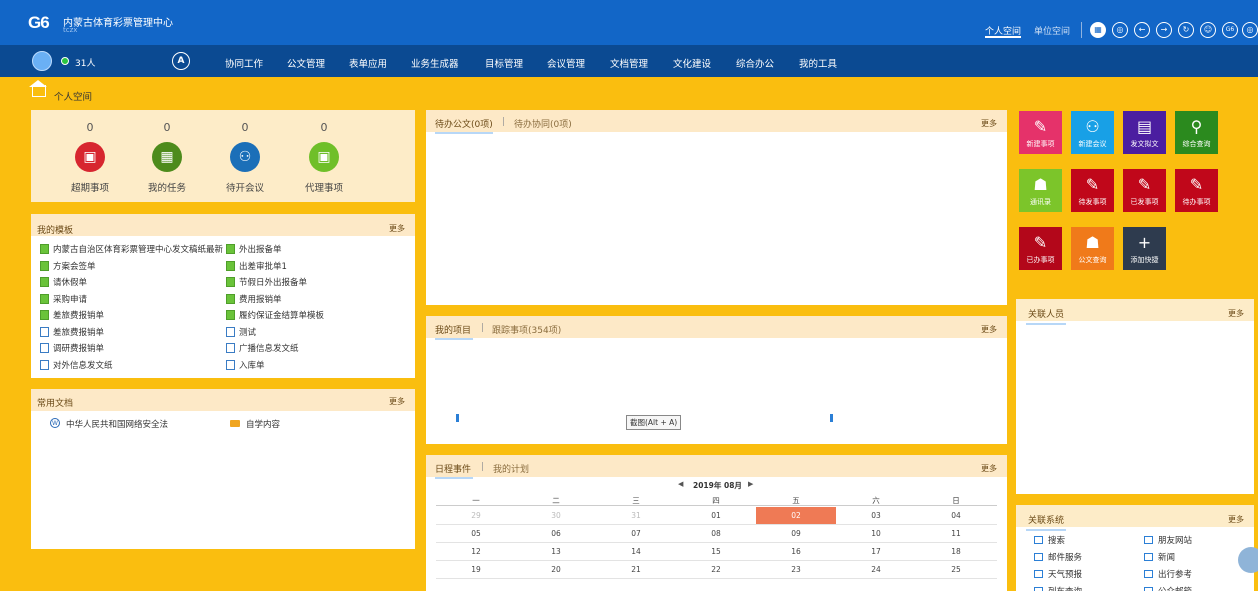 The height and width of the screenshot is (591, 1258). What do you see at coordinates (956, 569) in the screenshot?
I see `calendar-day: 25` at bounding box center [956, 569].